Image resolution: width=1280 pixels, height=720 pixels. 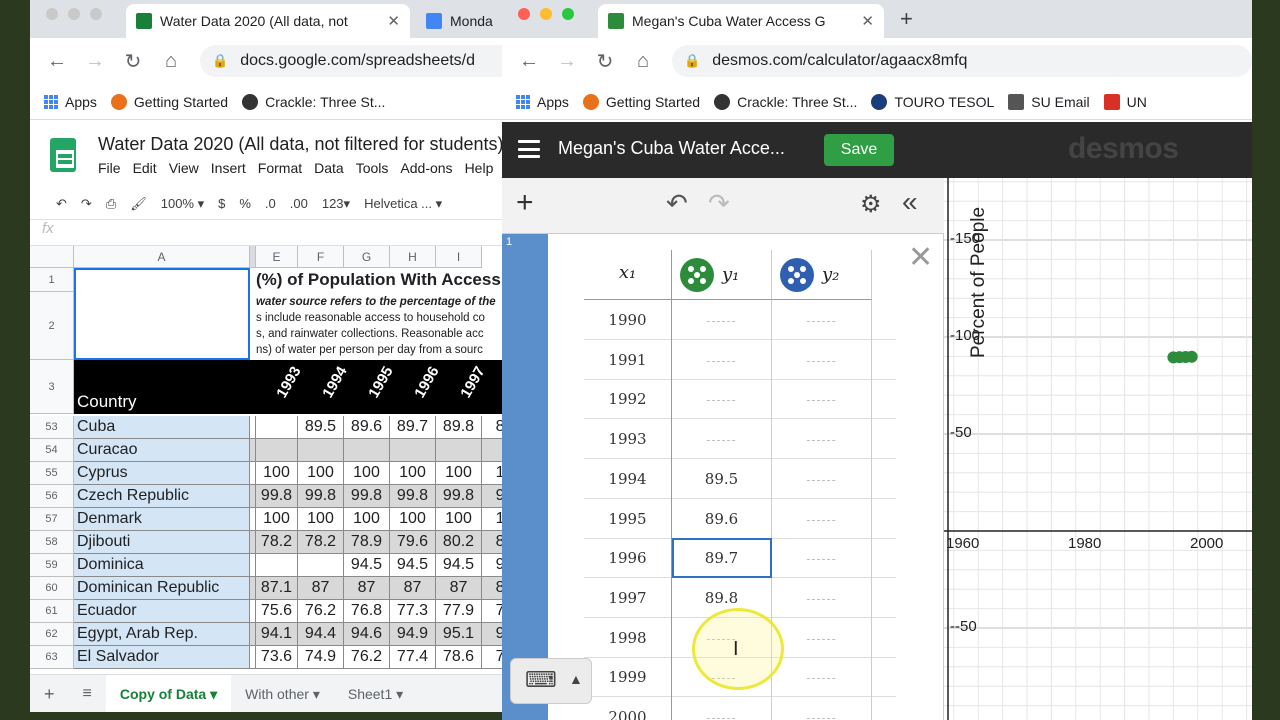 What do you see at coordinates (403, 204) in the screenshot?
I see `font-select: Helvetica ... ▾` at bounding box center [403, 204].